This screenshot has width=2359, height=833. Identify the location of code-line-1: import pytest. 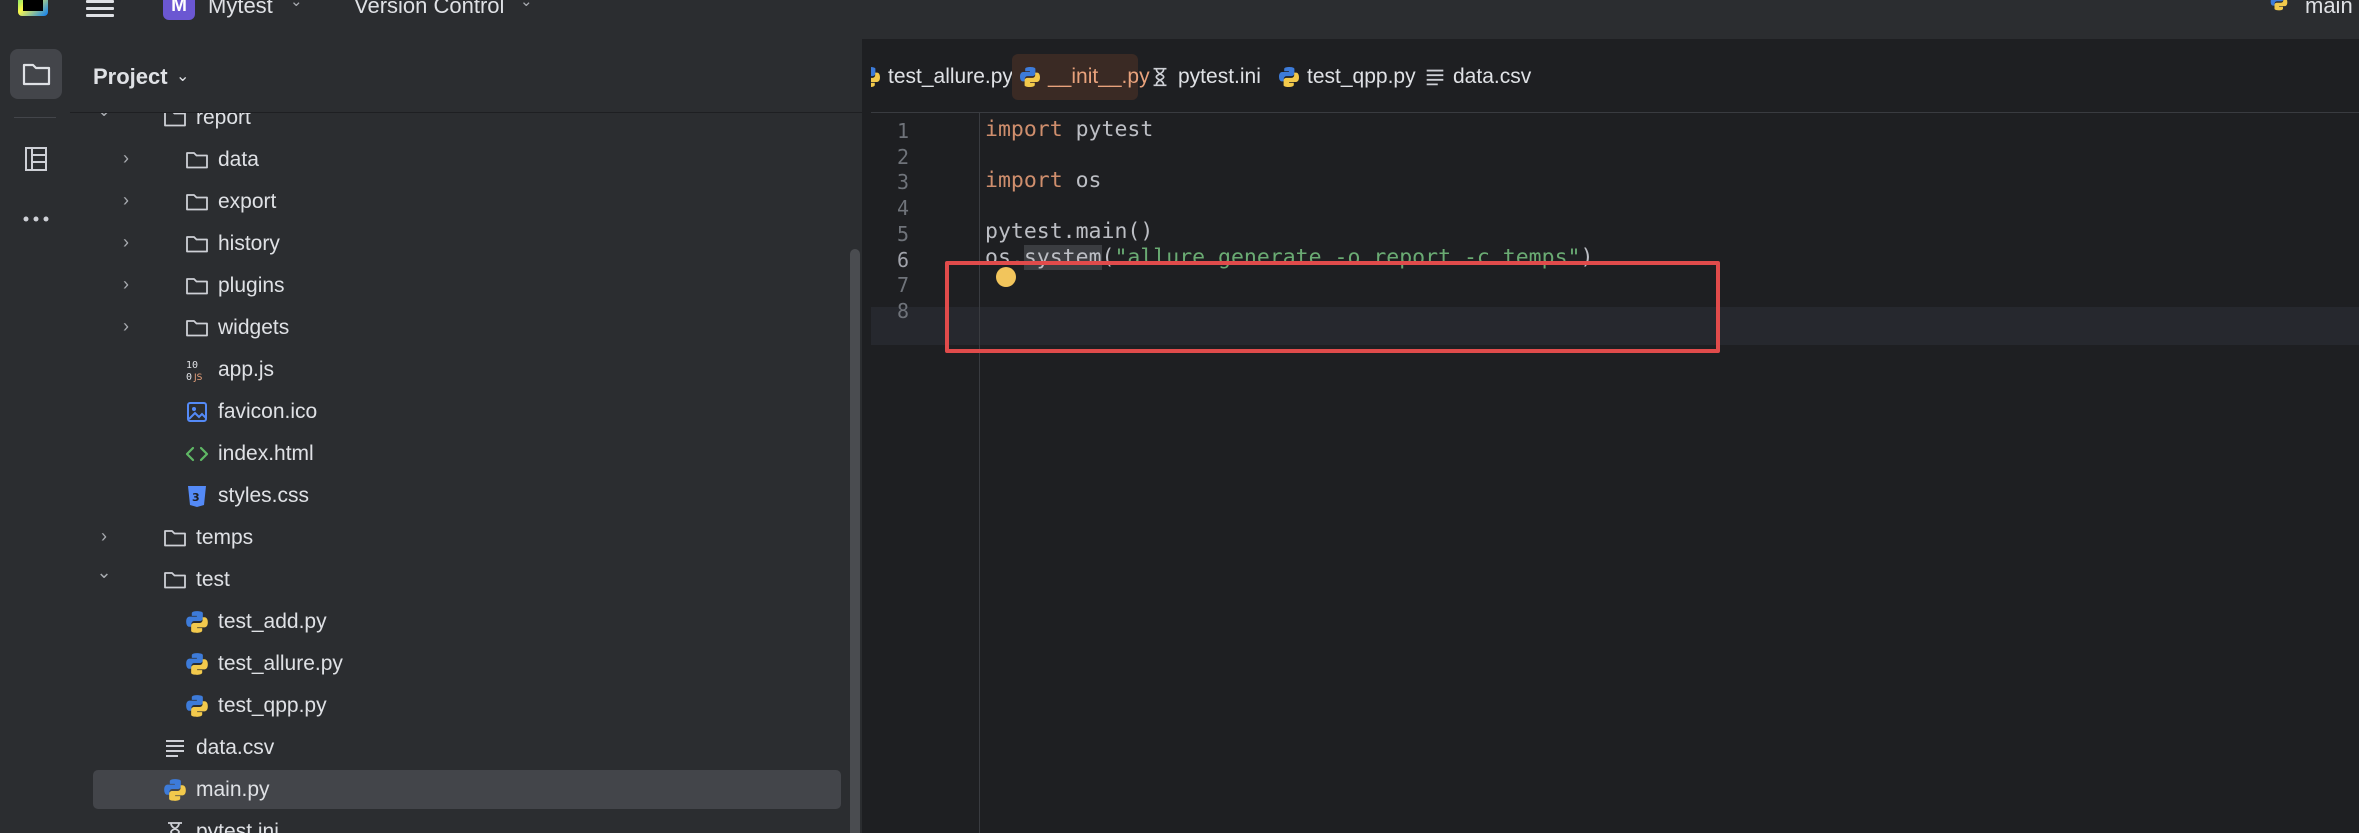
(1069, 129).